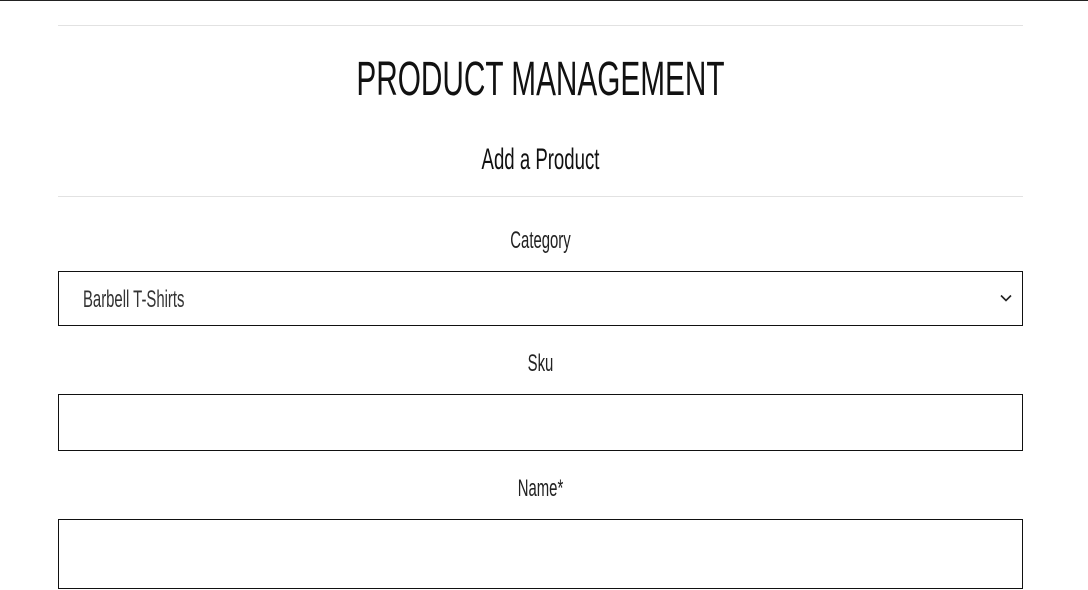 This screenshot has height=590, width=1088. Describe the element at coordinates (540, 298) in the screenshot. I see `category-select: Barbell T-Shirts` at that location.